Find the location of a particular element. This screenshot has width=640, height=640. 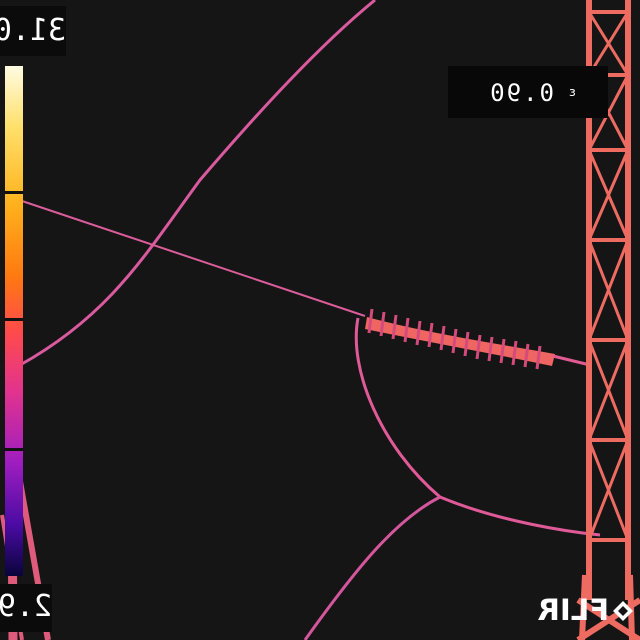

temperature-color-scale is located at coordinates (14, 321).